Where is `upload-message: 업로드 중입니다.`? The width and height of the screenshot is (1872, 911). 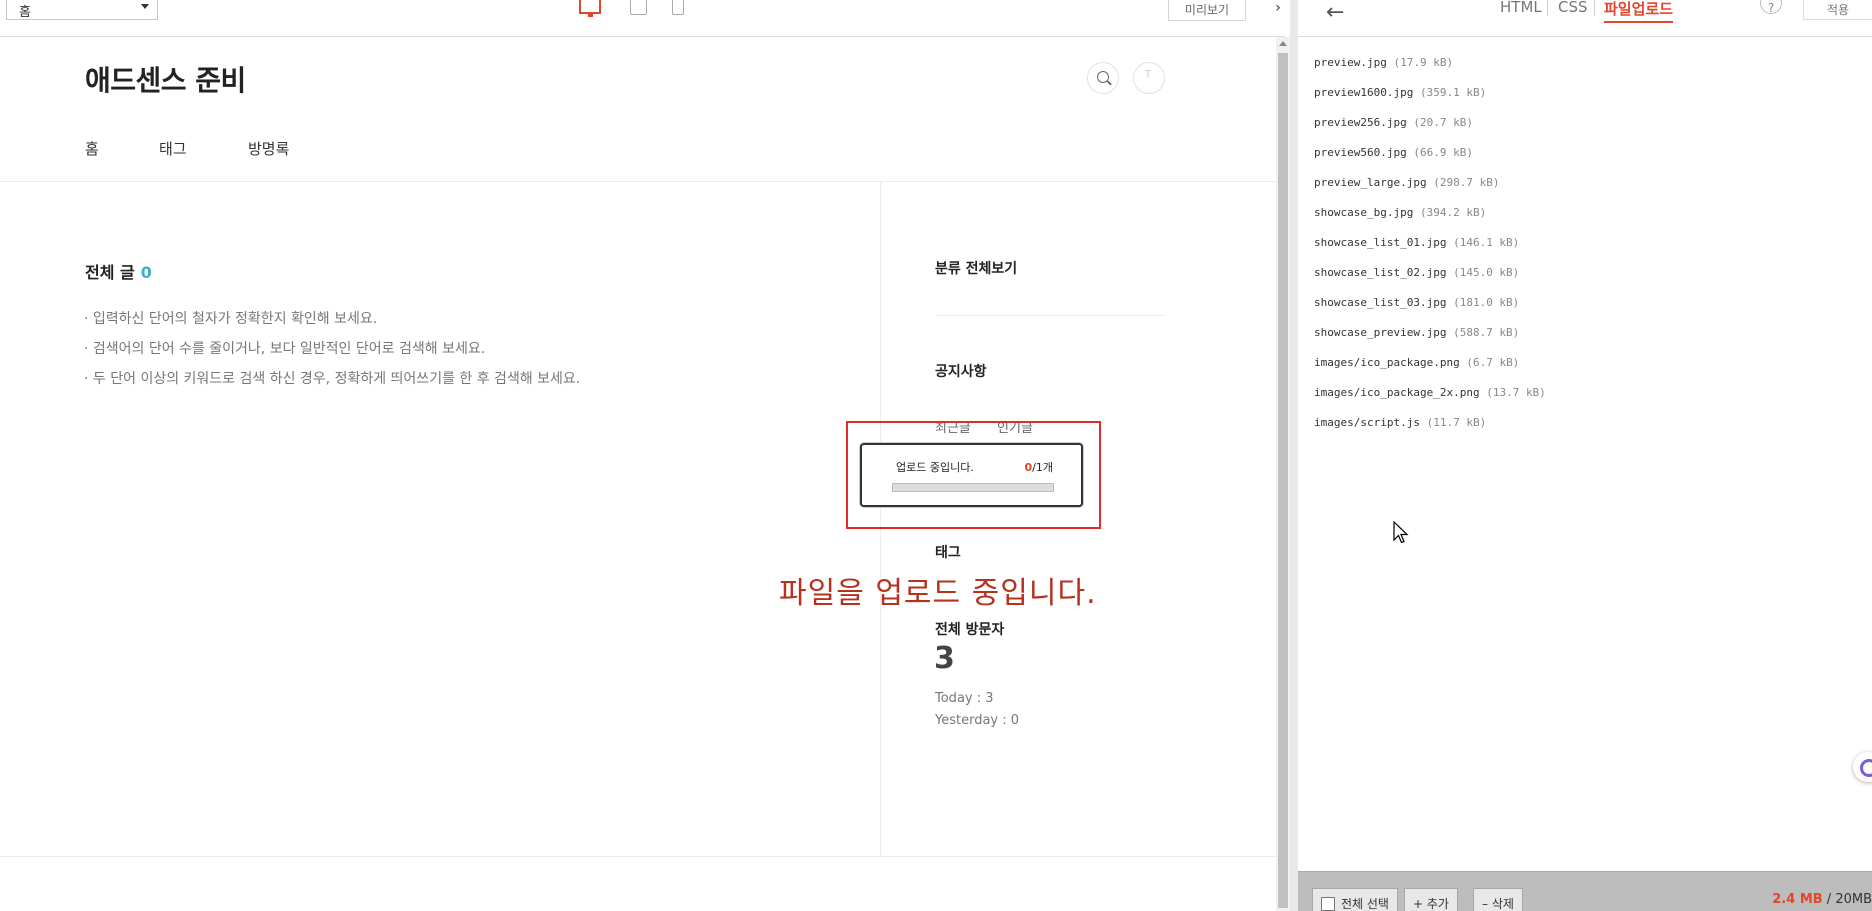 upload-message: 업로드 중입니다. is located at coordinates (935, 467).